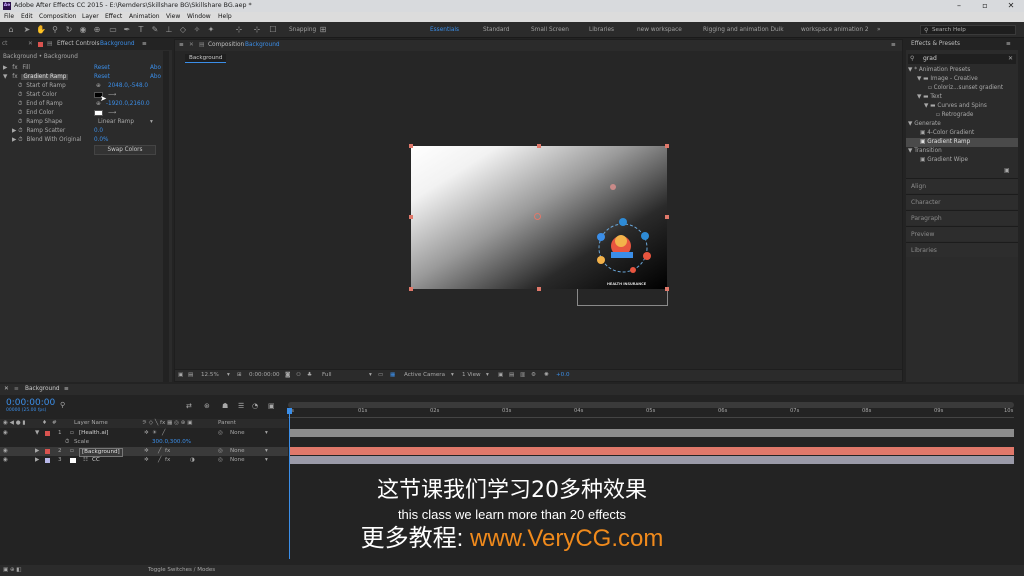  What do you see at coordinates (83, 30) in the screenshot?
I see `camera-tool-icon: ◉` at bounding box center [83, 30].